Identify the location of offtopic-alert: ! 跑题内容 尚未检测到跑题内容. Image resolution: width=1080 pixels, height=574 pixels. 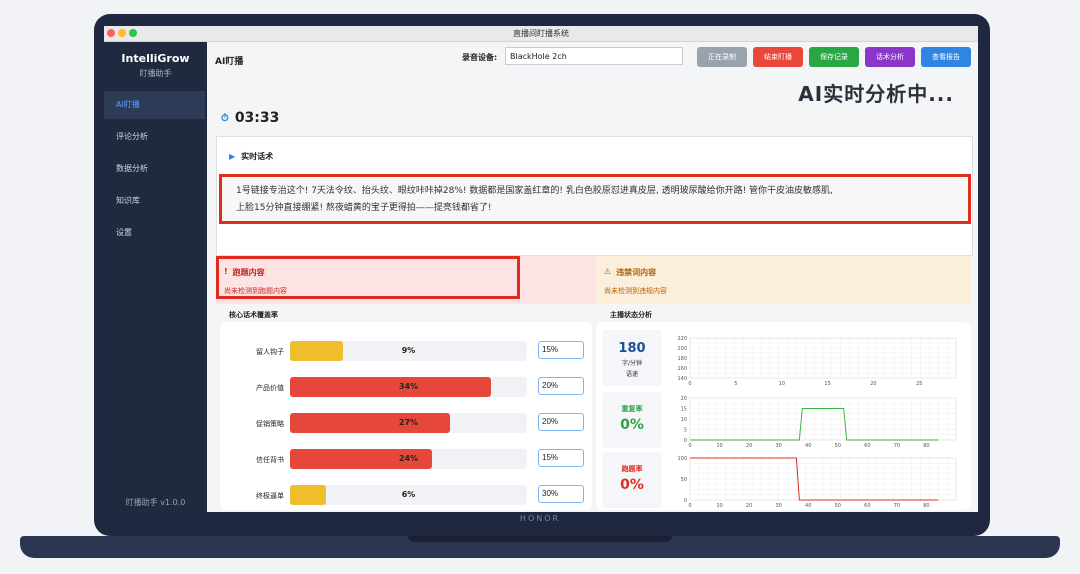
(406, 280).